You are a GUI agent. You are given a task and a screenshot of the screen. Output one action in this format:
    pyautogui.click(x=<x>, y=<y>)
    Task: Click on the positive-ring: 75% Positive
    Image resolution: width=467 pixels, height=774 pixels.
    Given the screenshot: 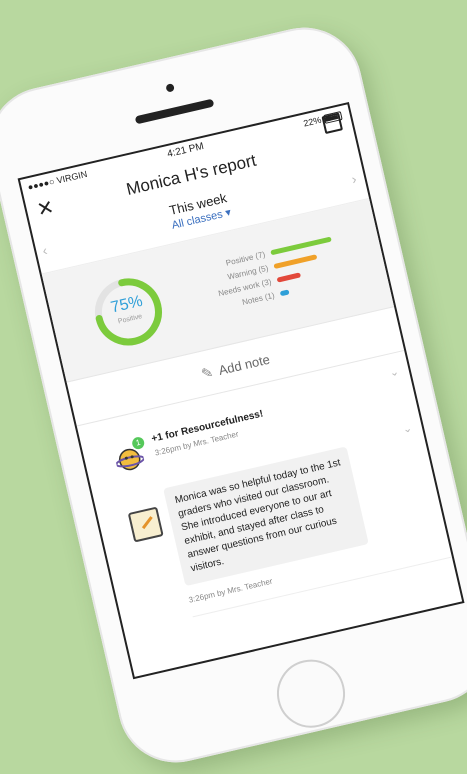 What is the action you would take?
    pyautogui.click(x=128, y=312)
    